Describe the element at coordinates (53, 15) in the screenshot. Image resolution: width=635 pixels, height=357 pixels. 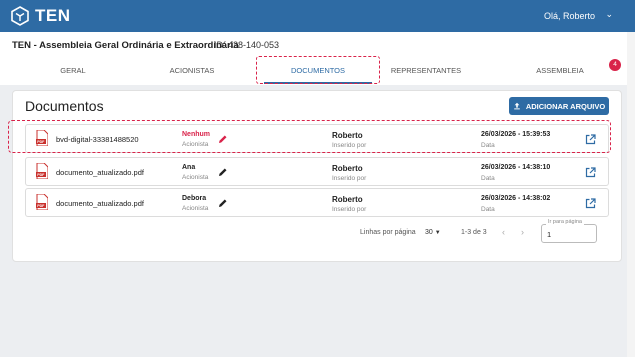
I see `logo-text: TEN` at that location.